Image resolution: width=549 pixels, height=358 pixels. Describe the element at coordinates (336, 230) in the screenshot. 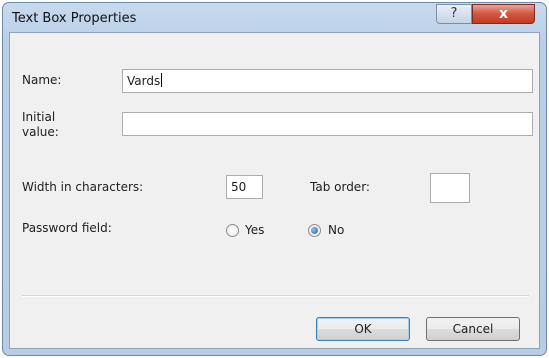

I see `password-no-label: No` at that location.